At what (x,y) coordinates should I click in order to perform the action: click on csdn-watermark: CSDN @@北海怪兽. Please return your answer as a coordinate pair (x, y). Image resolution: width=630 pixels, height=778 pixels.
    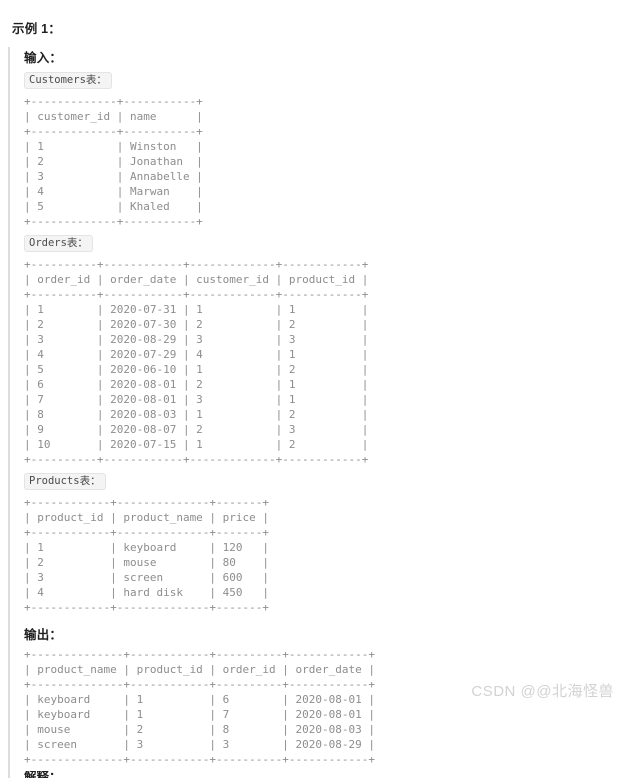
    Looking at the image, I should click on (542, 691).